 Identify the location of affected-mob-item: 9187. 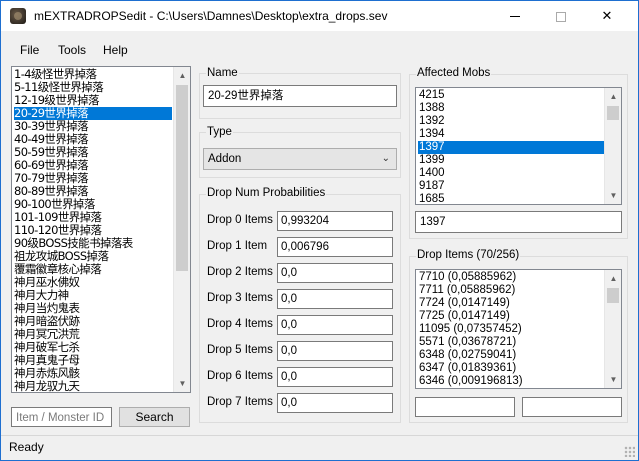
(511, 186).